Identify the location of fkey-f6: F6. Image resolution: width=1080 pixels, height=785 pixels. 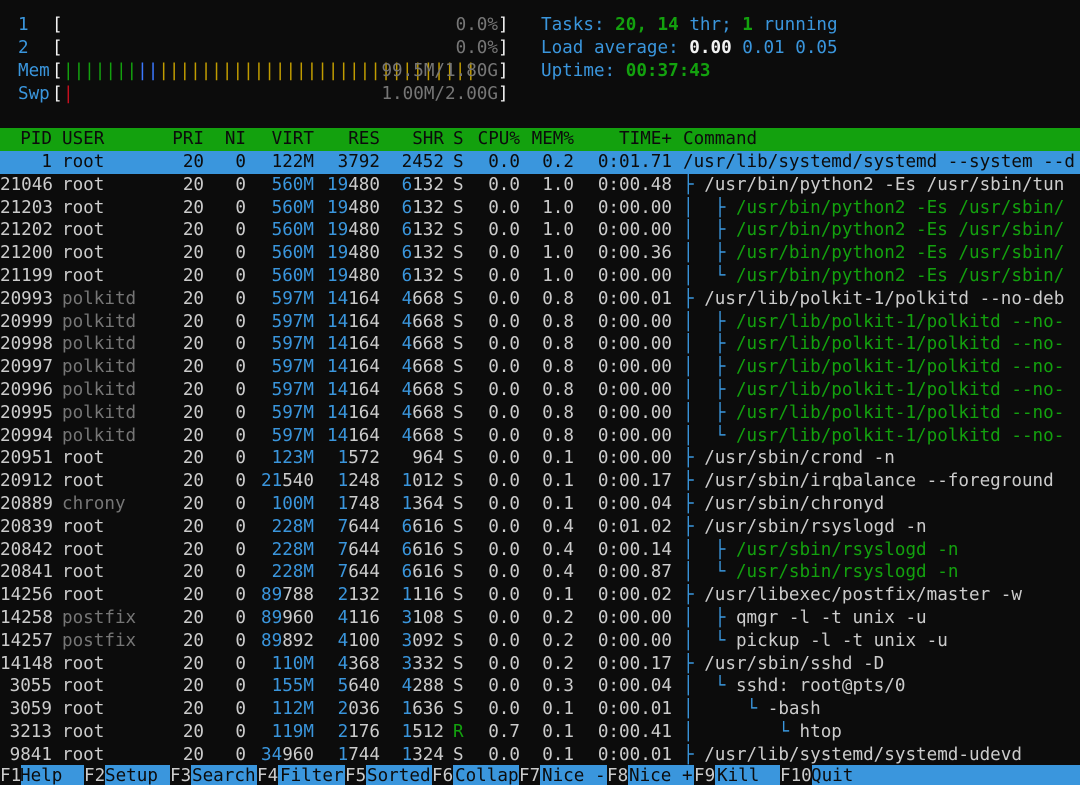
(443, 775).